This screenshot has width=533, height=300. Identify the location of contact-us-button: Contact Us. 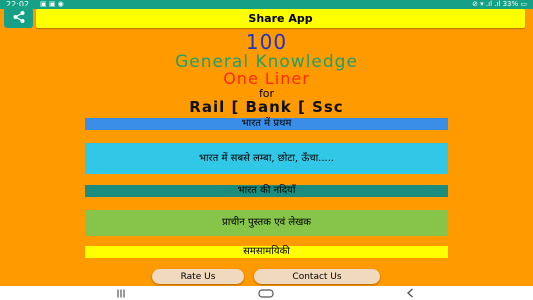
(317, 276).